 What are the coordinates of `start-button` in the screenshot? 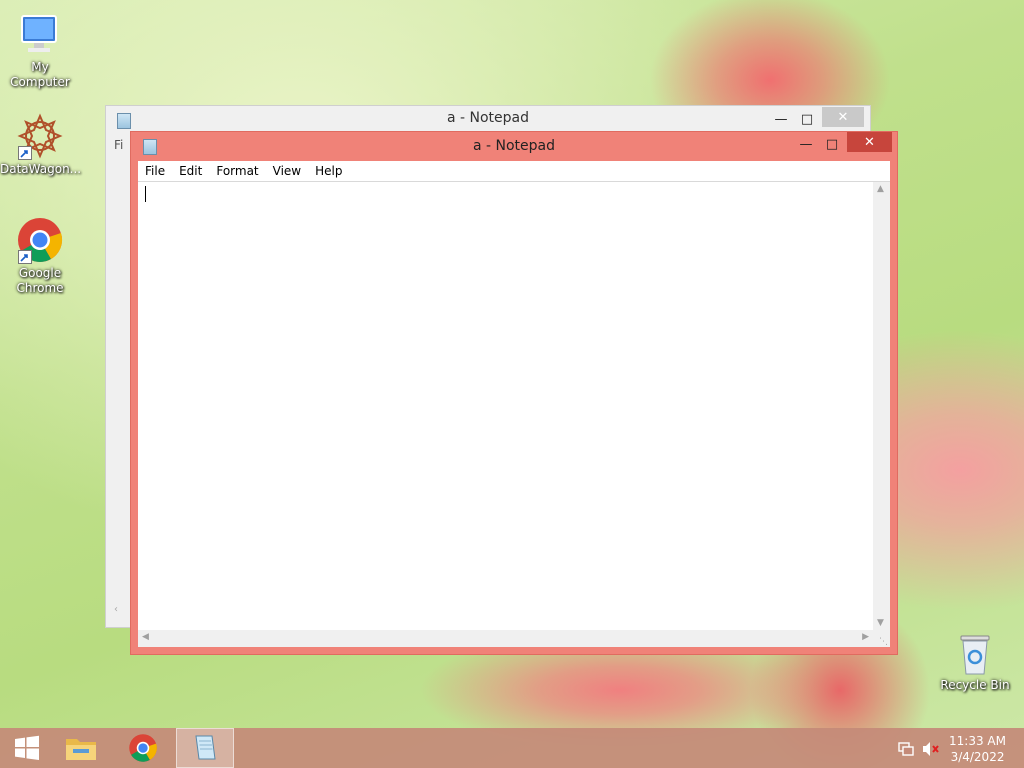 It's located at (27, 748).